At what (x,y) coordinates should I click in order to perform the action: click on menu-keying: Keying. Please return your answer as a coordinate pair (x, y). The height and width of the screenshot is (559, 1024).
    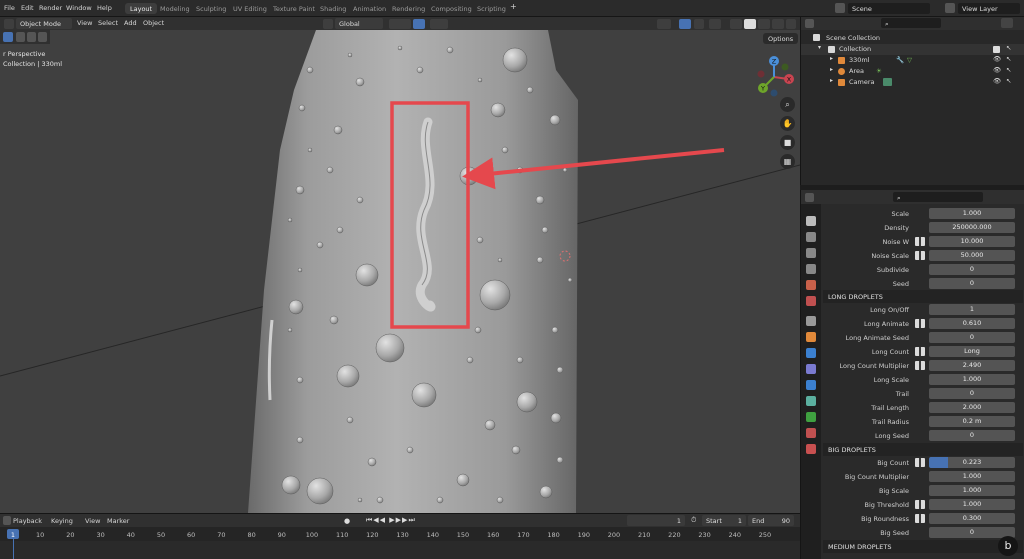
    Looking at the image, I should click on (62, 521).